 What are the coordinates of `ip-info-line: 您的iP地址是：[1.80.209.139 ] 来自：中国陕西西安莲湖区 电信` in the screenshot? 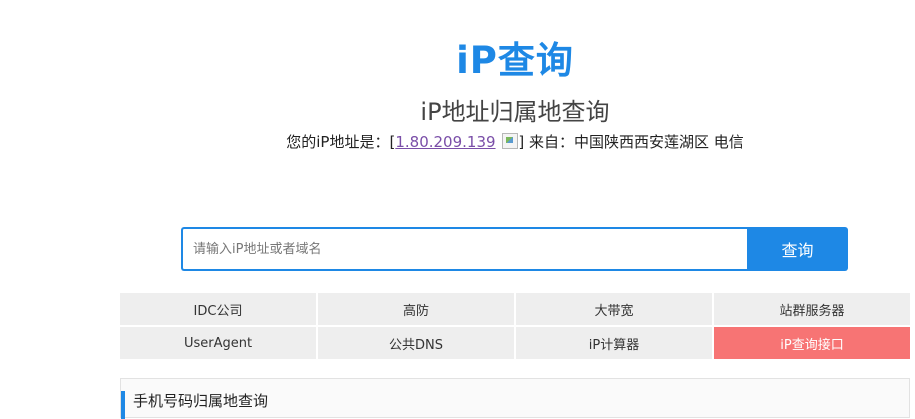 It's located at (457, 141).